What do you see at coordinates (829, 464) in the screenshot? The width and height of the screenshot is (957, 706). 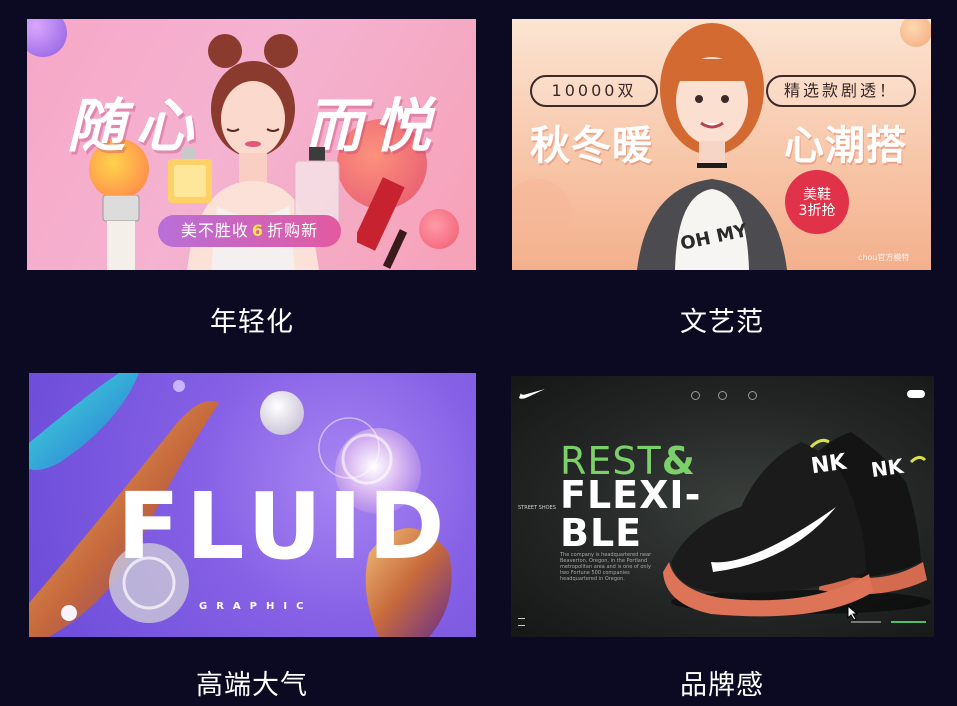 I see `shoe-print-front: NK` at bounding box center [829, 464].